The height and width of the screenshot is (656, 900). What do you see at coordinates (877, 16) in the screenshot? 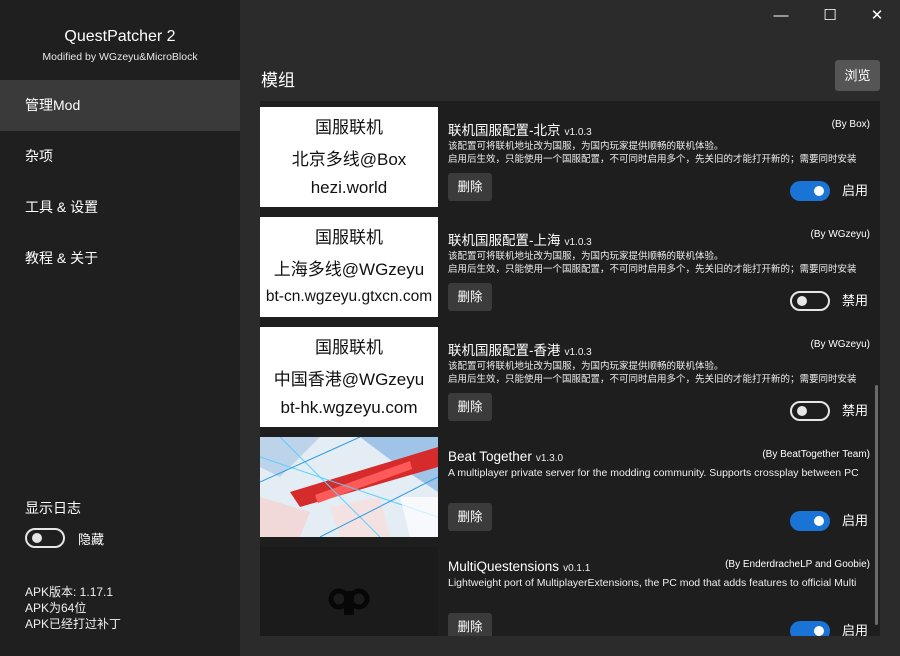
I see `close-icon: ✕` at bounding box center [877, 16].